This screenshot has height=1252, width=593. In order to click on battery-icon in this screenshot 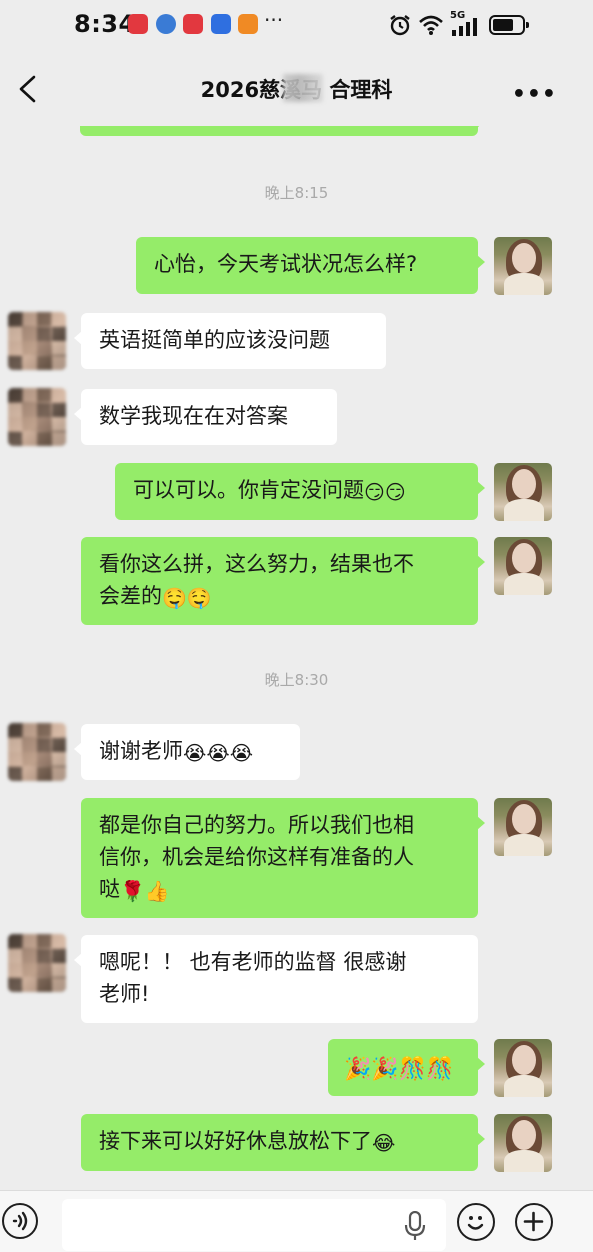, I will do `click(509, 25)`.